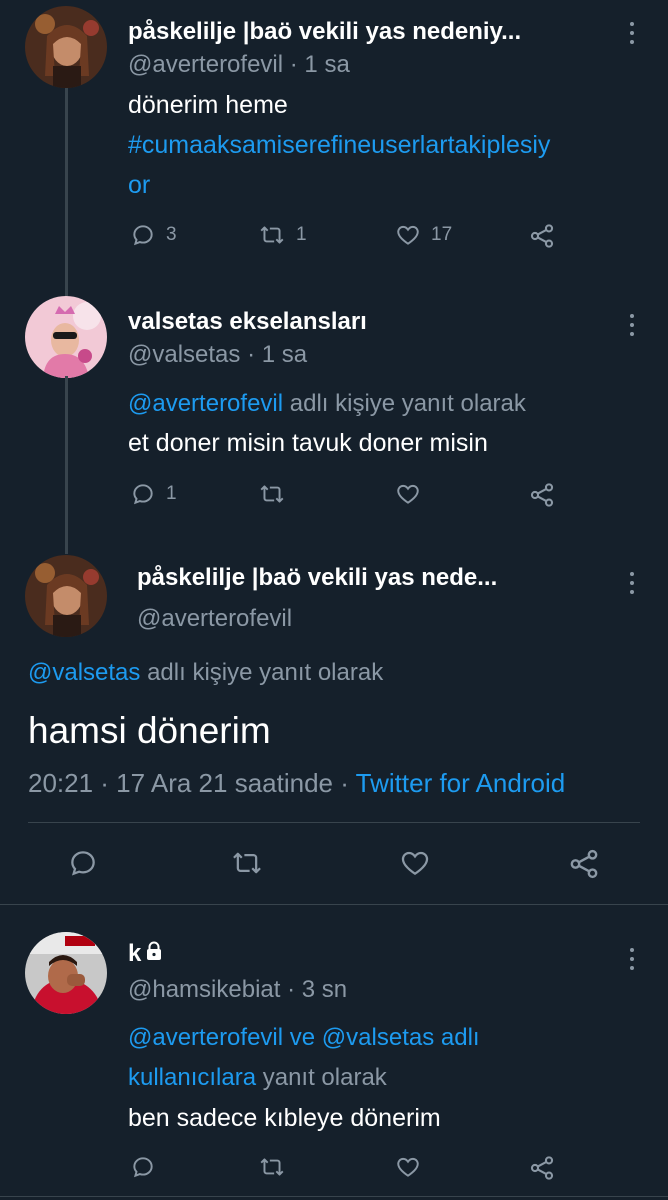  Describe the element at coordinates (208, 105) in the screenshot. I see `tweet-text: dönerim heme` at that location.